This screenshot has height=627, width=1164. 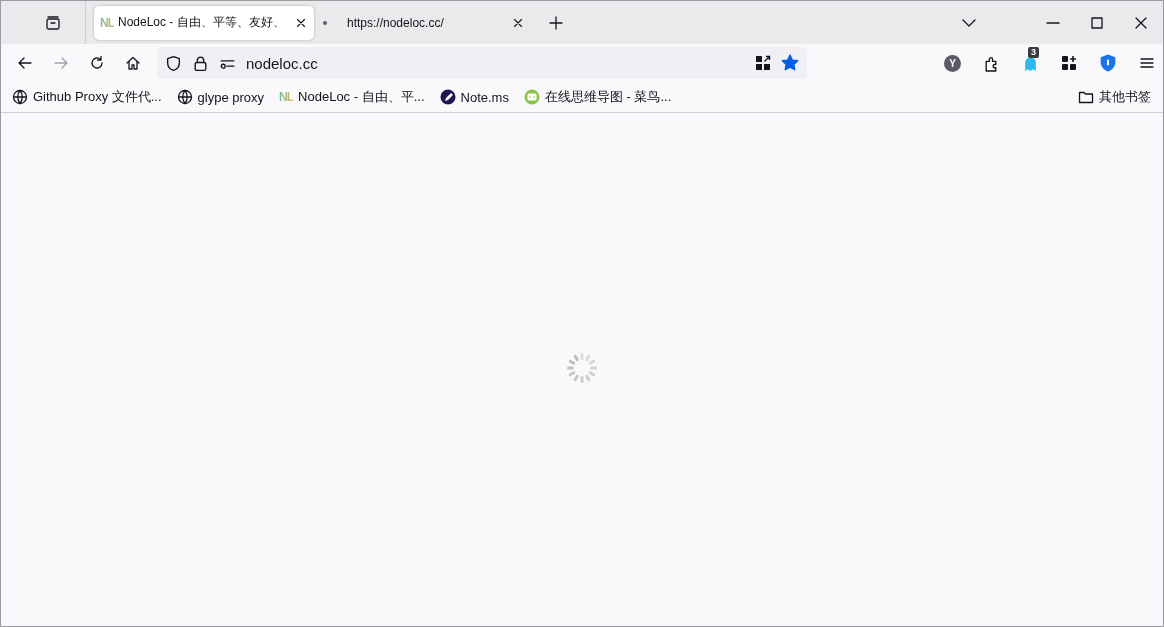 What do you see at coordinates (25, 63) in the screenshot?
I see `back-icon` at bounding box center [25, 63].